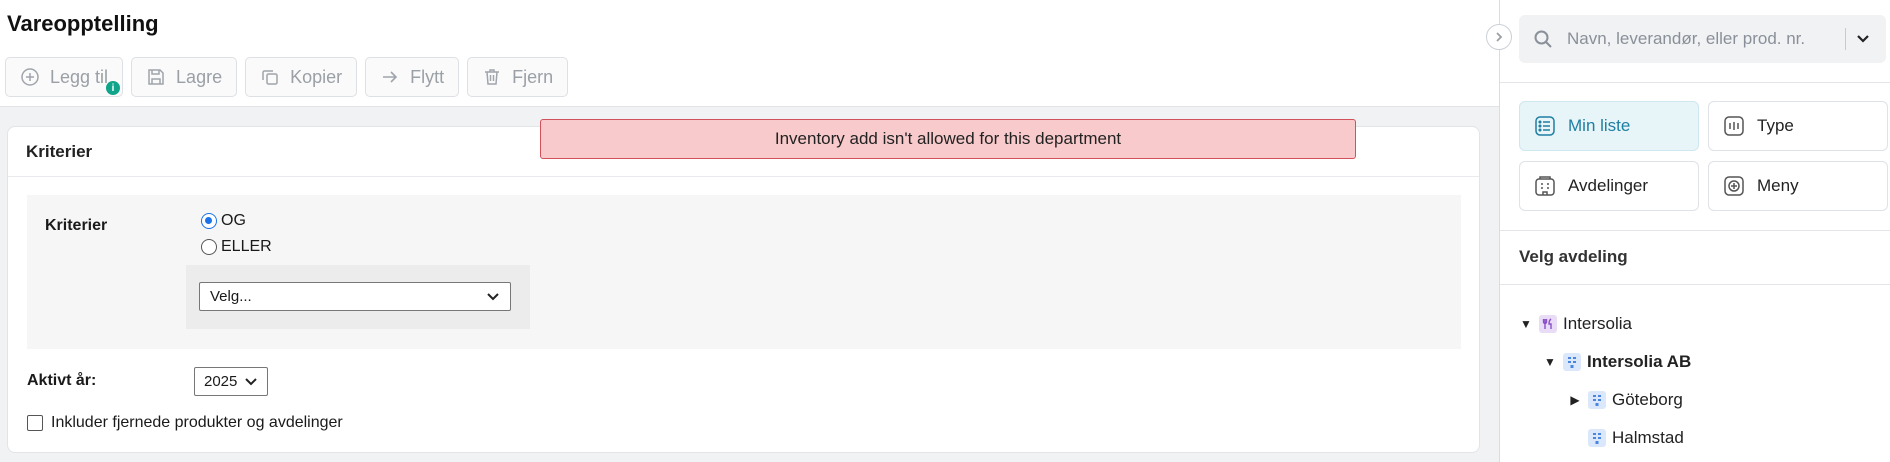  I want to click on plus-circle-icon, so click(30, 77).